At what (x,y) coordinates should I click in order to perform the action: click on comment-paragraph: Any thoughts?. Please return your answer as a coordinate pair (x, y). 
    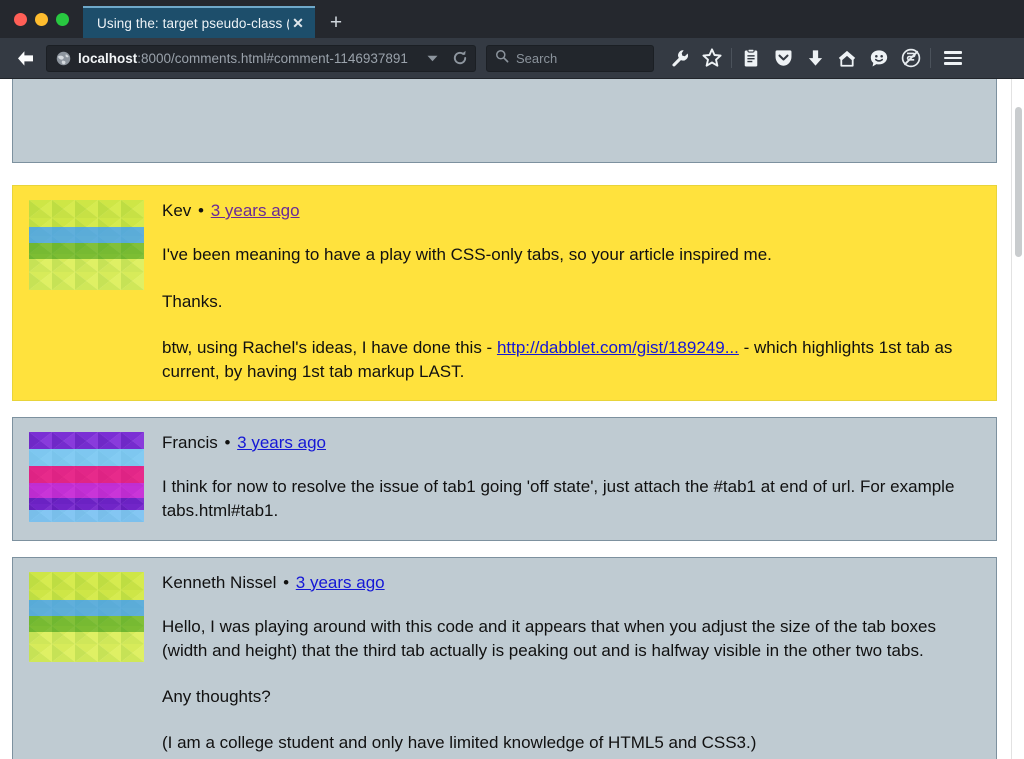
    Looking at the image, I should click on (216, 697).